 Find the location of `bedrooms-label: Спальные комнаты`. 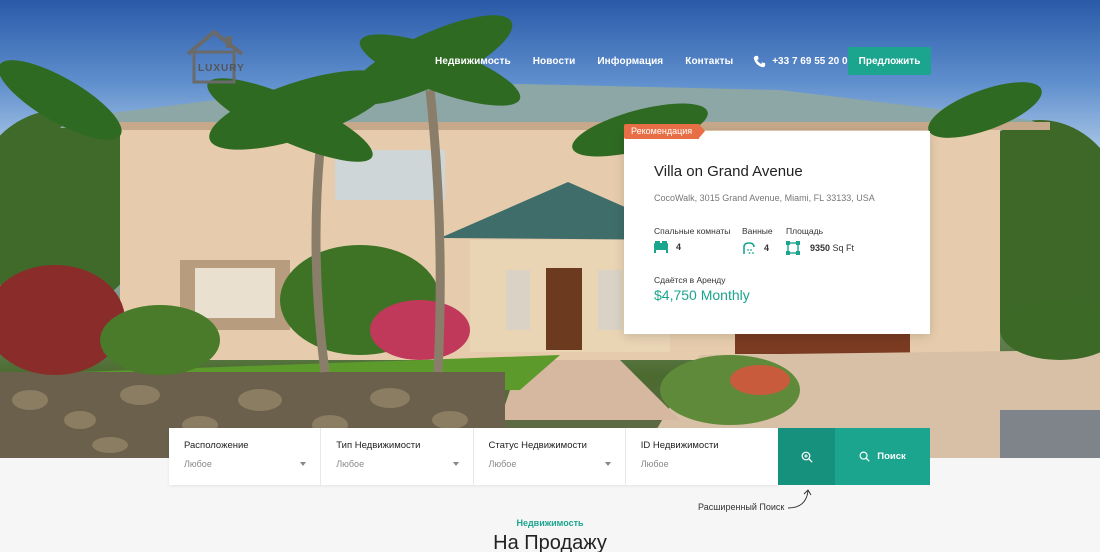

bedrooms-label: Спальные комнаты is located at coordinates (692, 231).